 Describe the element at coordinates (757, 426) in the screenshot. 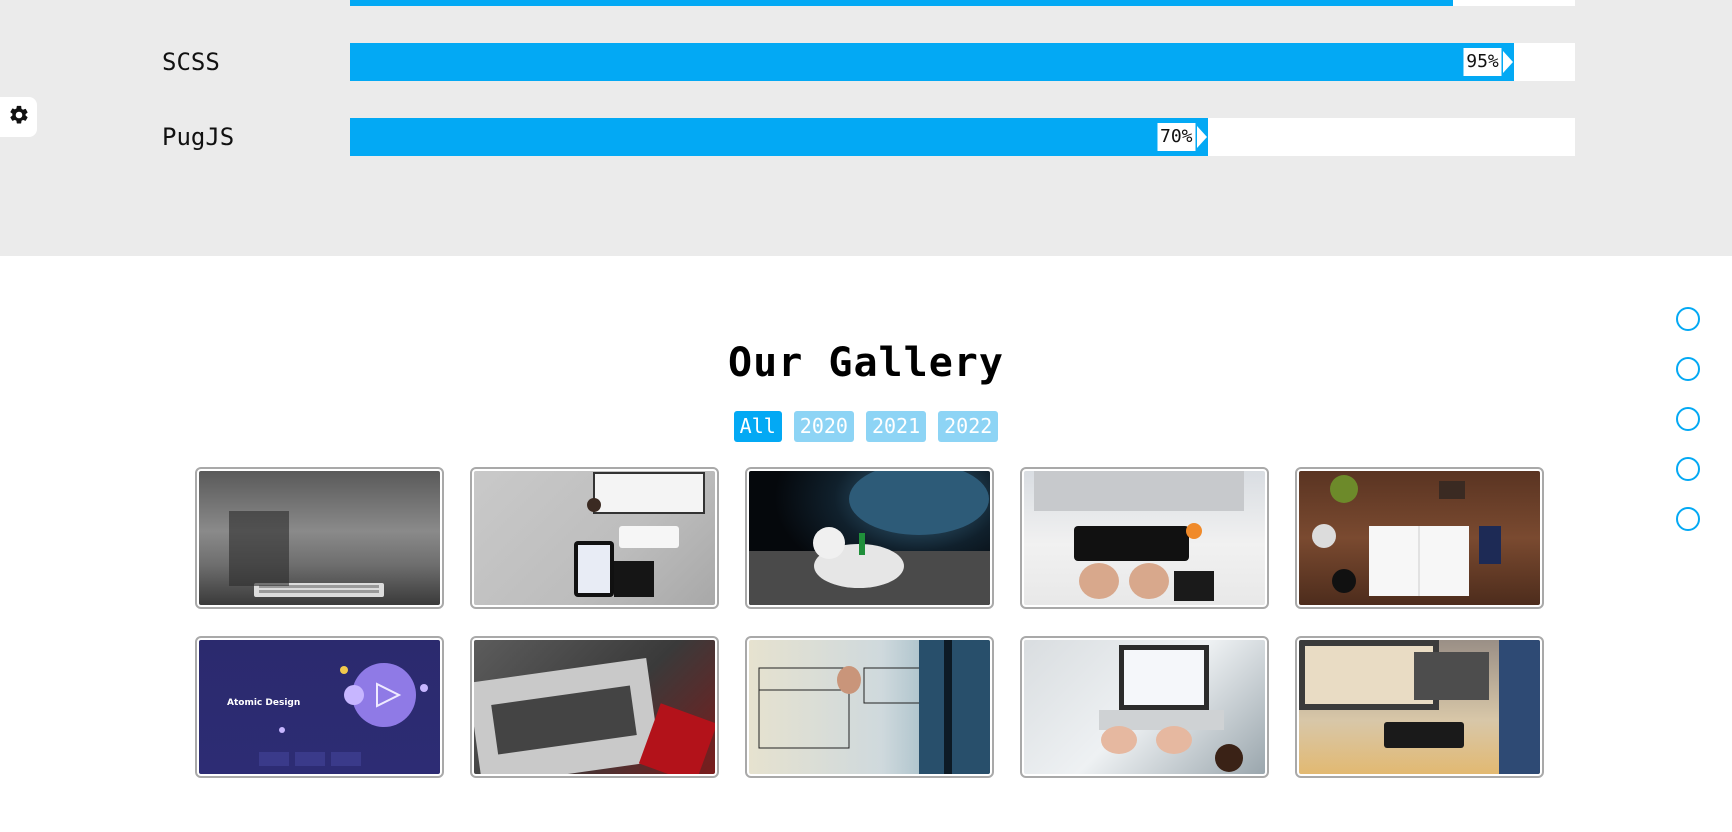

I see `filter-all-button: All` at that location.